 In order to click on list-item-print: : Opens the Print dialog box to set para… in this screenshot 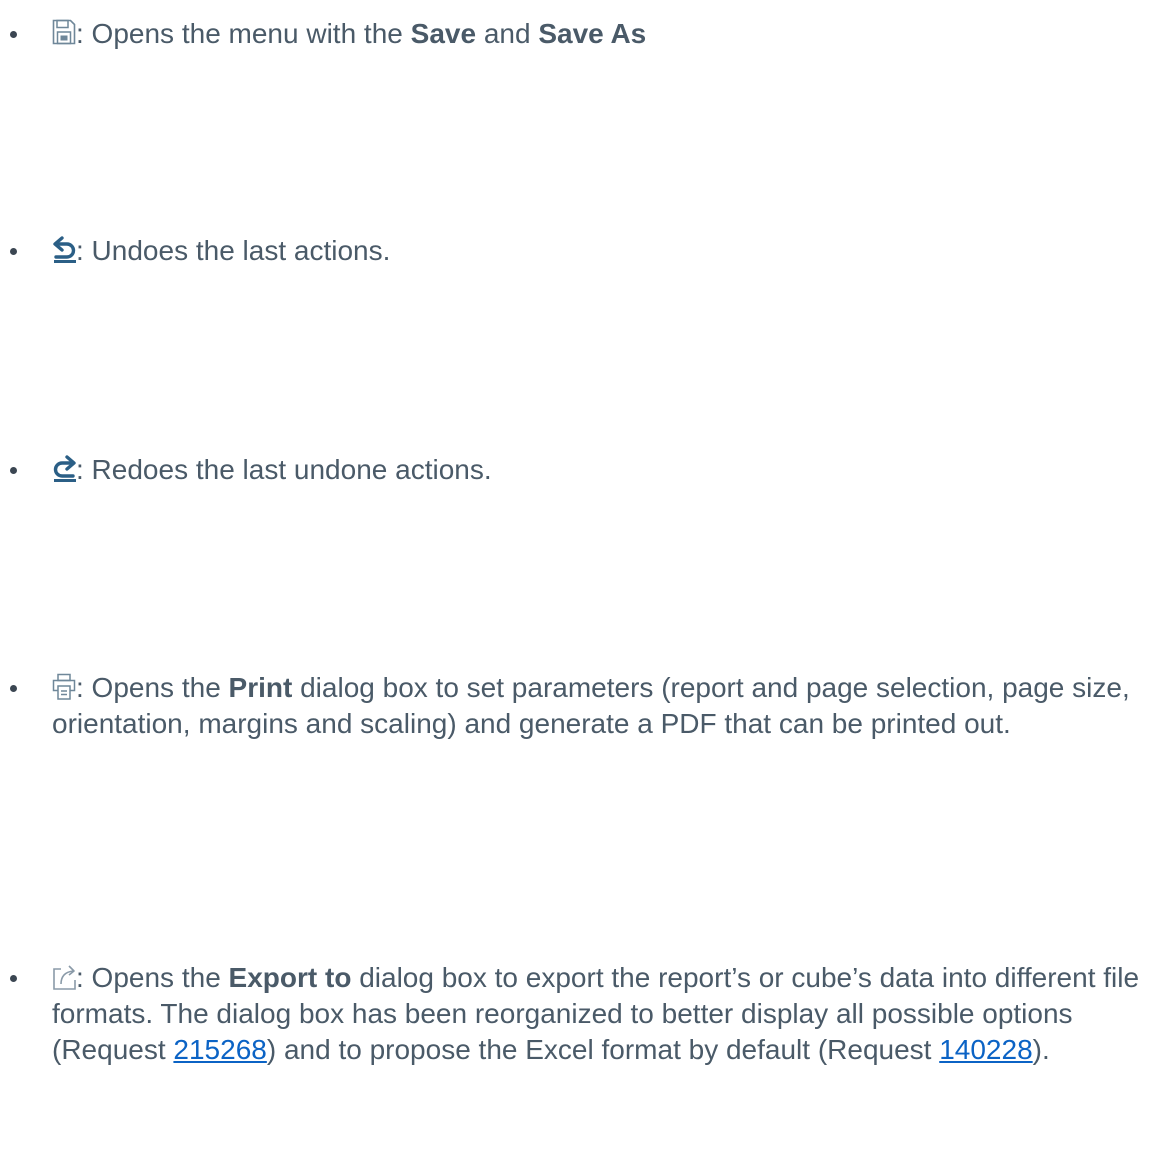, I will do `click(585, 706)`.